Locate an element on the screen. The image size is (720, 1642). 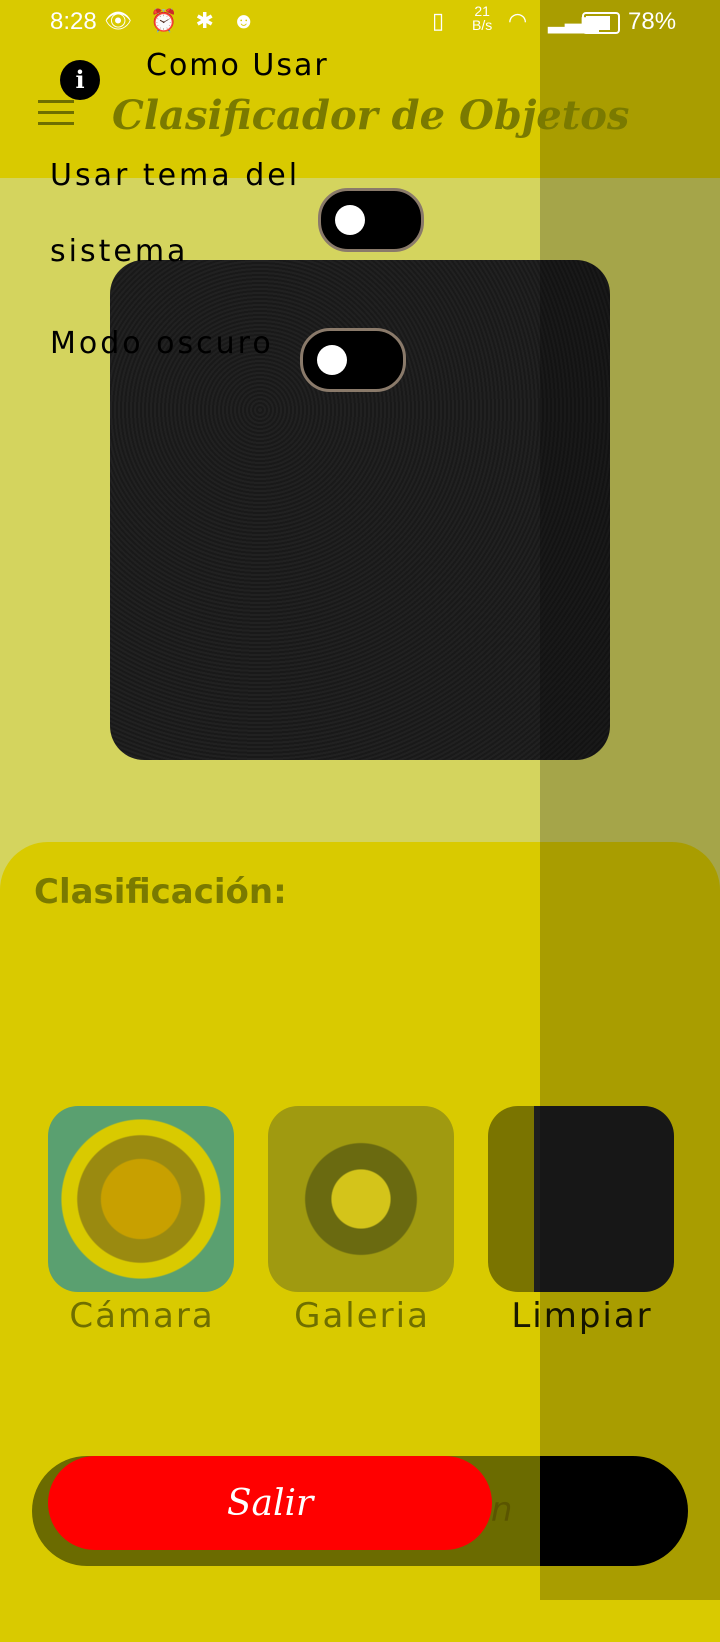
wifi-icon: ◠ is located at coordinates (518, 20).